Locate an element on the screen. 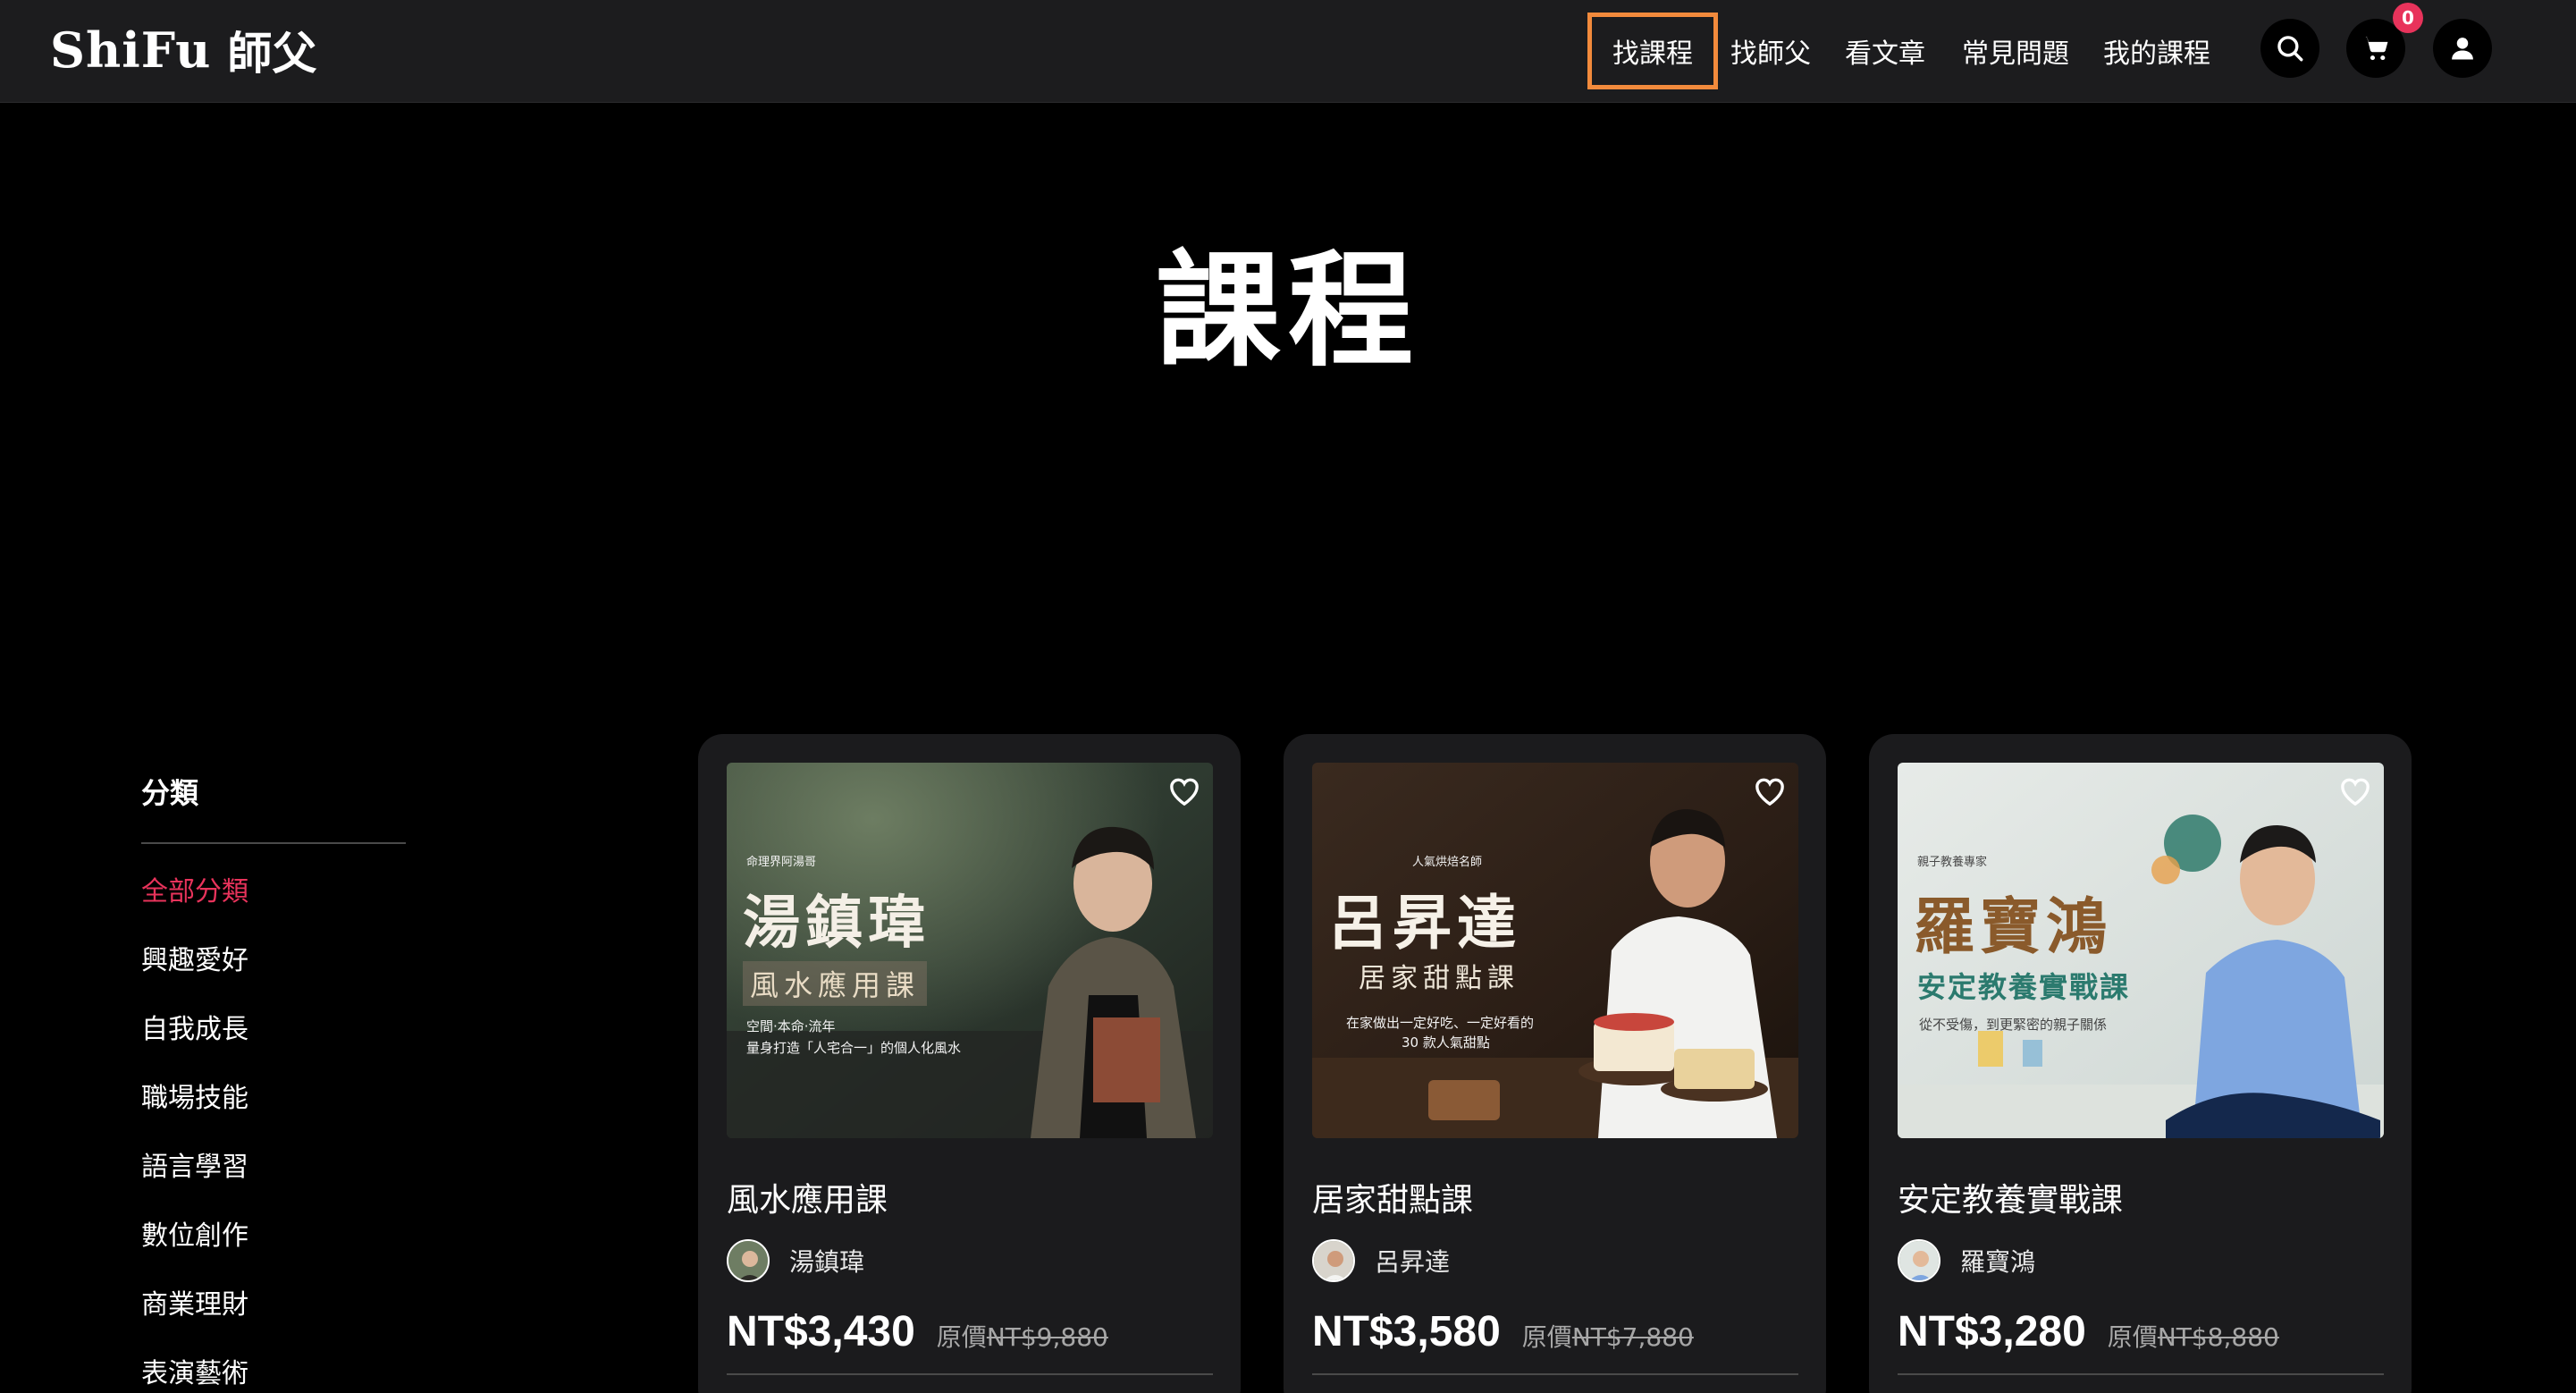 This screenshot has height=1393, width=2576. sidebar-heading: 分類 is located at coordinates (273, 807).